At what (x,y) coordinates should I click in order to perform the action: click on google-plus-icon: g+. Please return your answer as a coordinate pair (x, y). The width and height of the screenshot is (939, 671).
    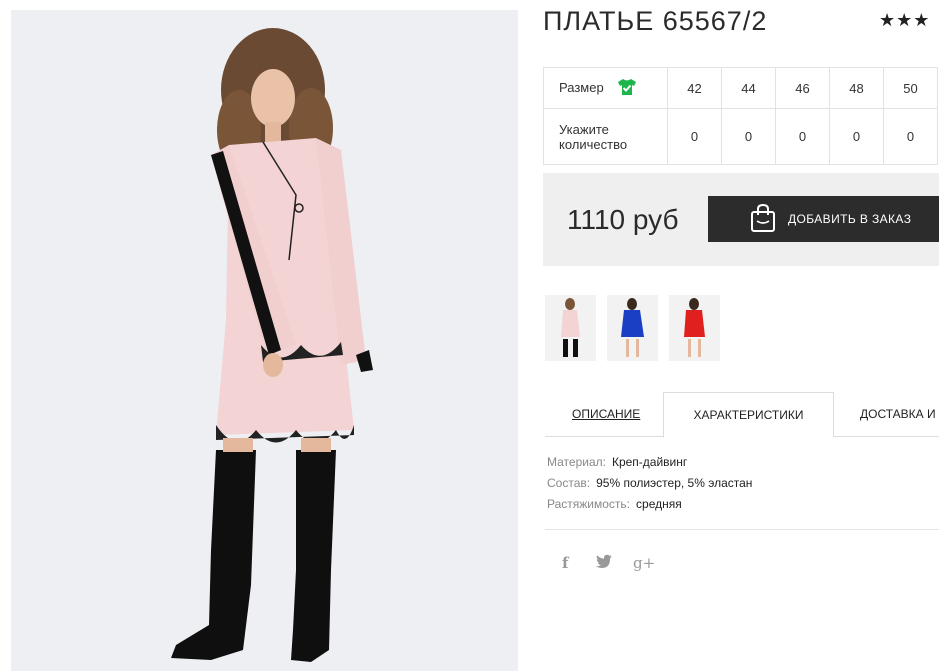
    Looking at the image, I should click on (644, 563).